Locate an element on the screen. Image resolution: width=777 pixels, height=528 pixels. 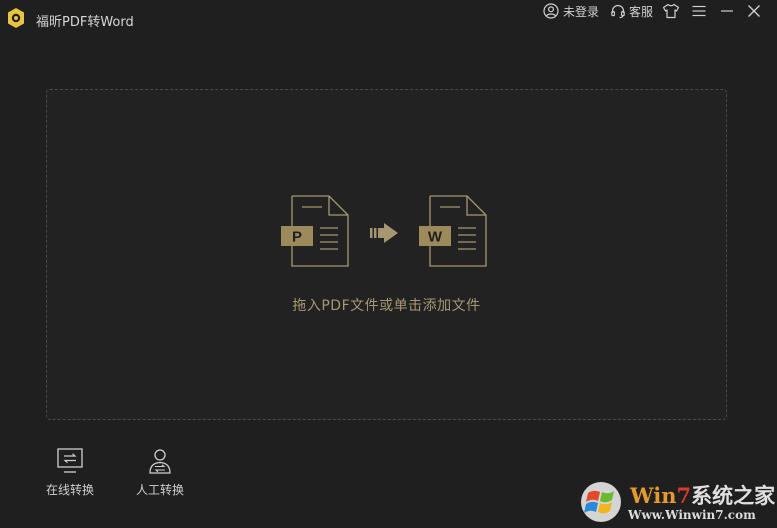
shirt-icon is located at coordinates (671, 11).